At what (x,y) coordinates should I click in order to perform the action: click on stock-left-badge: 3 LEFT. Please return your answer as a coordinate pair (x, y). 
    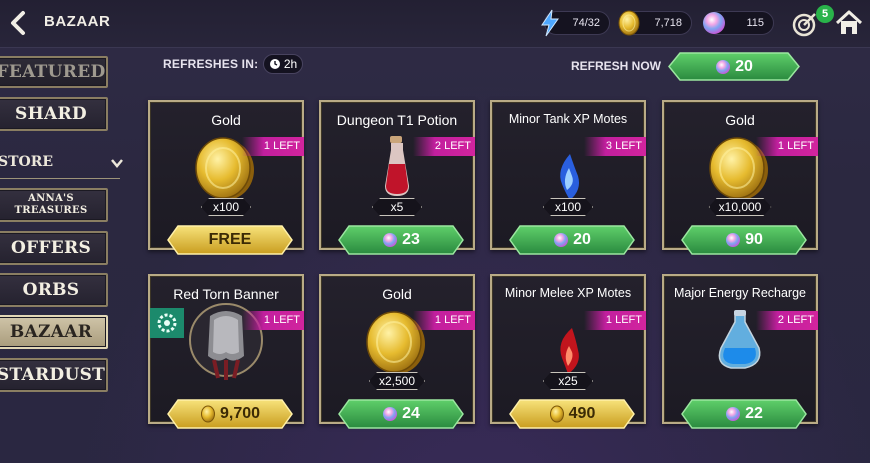
    Looking at the image, I should click on (615, 146).